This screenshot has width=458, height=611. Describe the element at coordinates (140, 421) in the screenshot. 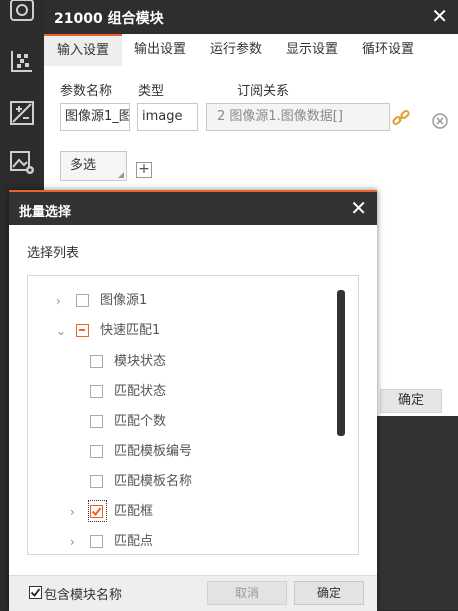

I see `tree-node-label: 匹配个数` at that location.